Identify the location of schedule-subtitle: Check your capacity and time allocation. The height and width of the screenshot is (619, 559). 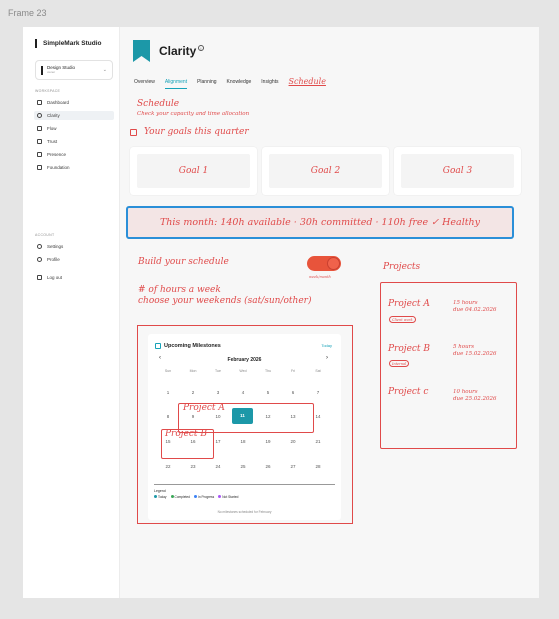
(193, 114).